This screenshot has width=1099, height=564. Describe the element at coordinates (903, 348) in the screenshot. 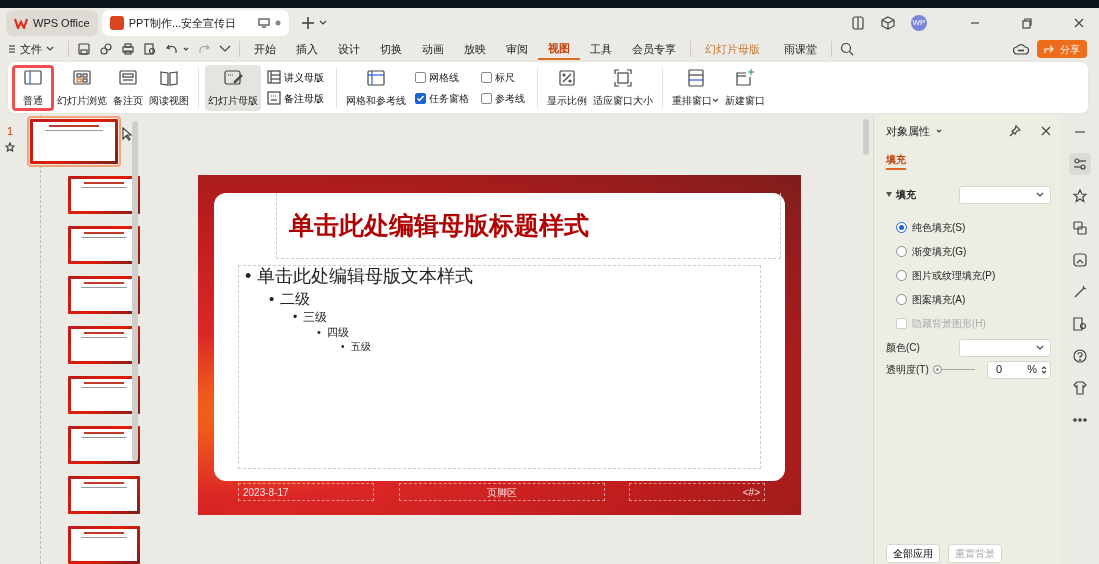

I see `field-label: 颜色(C)` at that location.